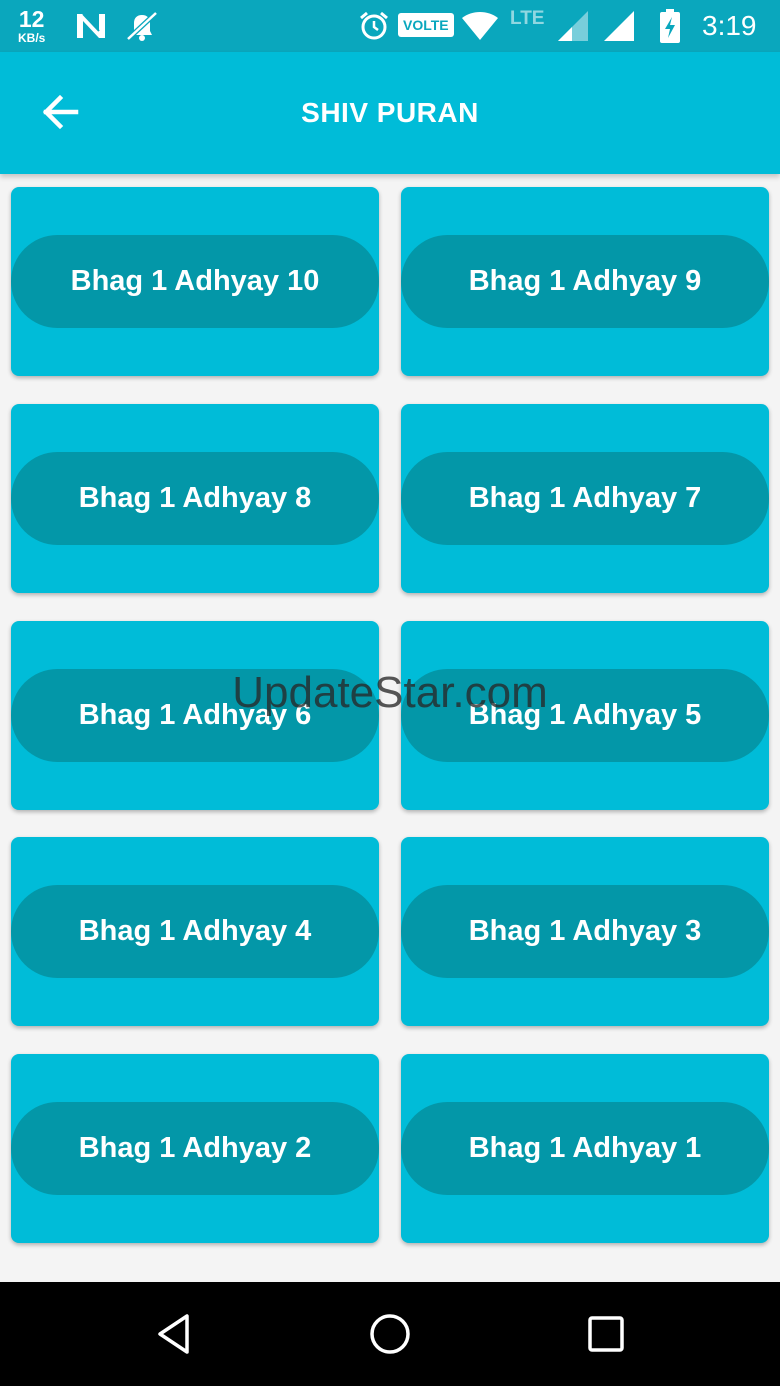 This screenshot has width=780, height=1386. Describe the element at coordinates (573, 26) in the screenshot. I see `signal-weak-icon` at that location.